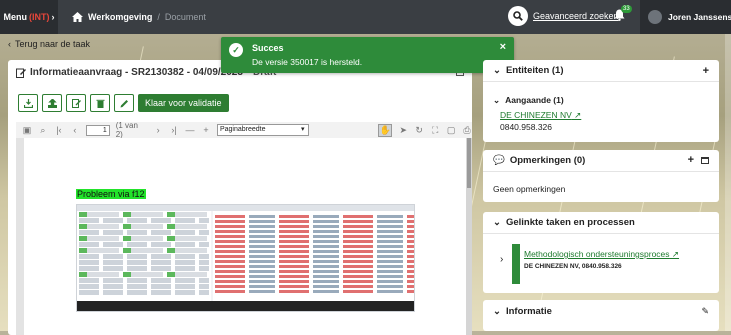  What do you see at coordinates (120, 17) in the screenshot?
I see `breadcrumb-home-label: Werkomgeving` at bounding box center [120, 17].